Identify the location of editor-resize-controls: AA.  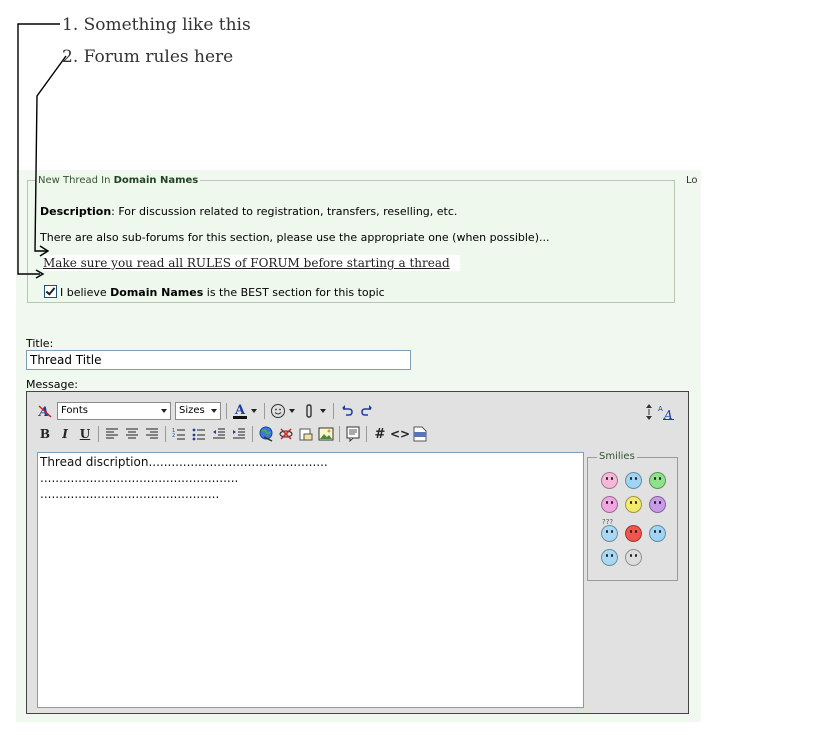
(659, 412).